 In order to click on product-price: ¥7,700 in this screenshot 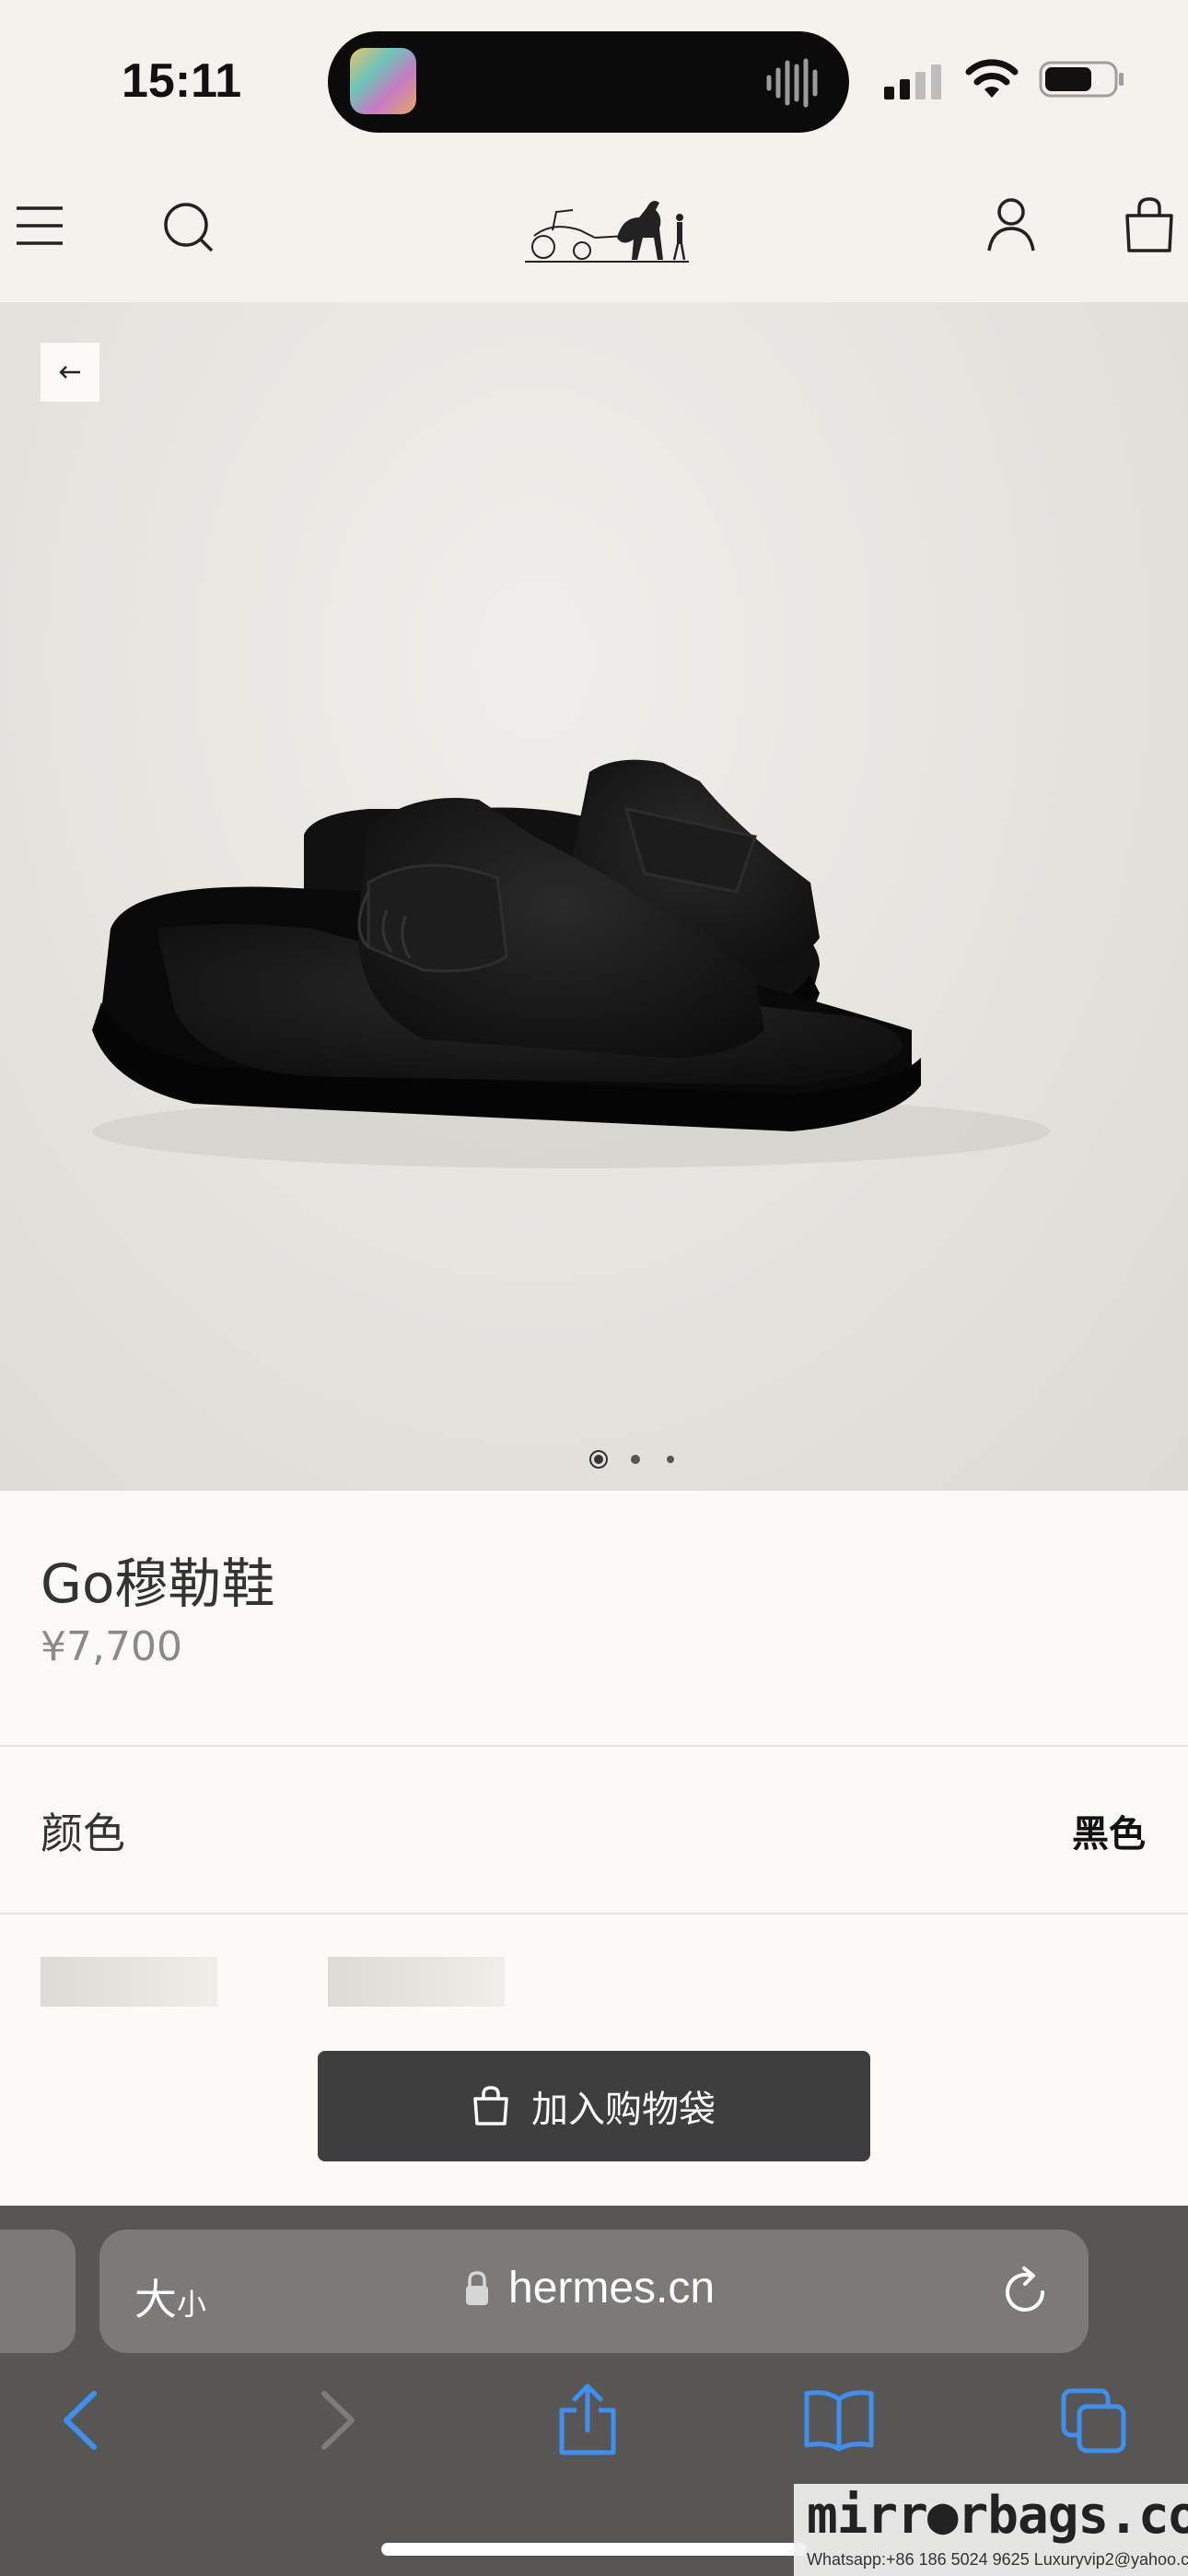, I will do `click(111, 1646)`.